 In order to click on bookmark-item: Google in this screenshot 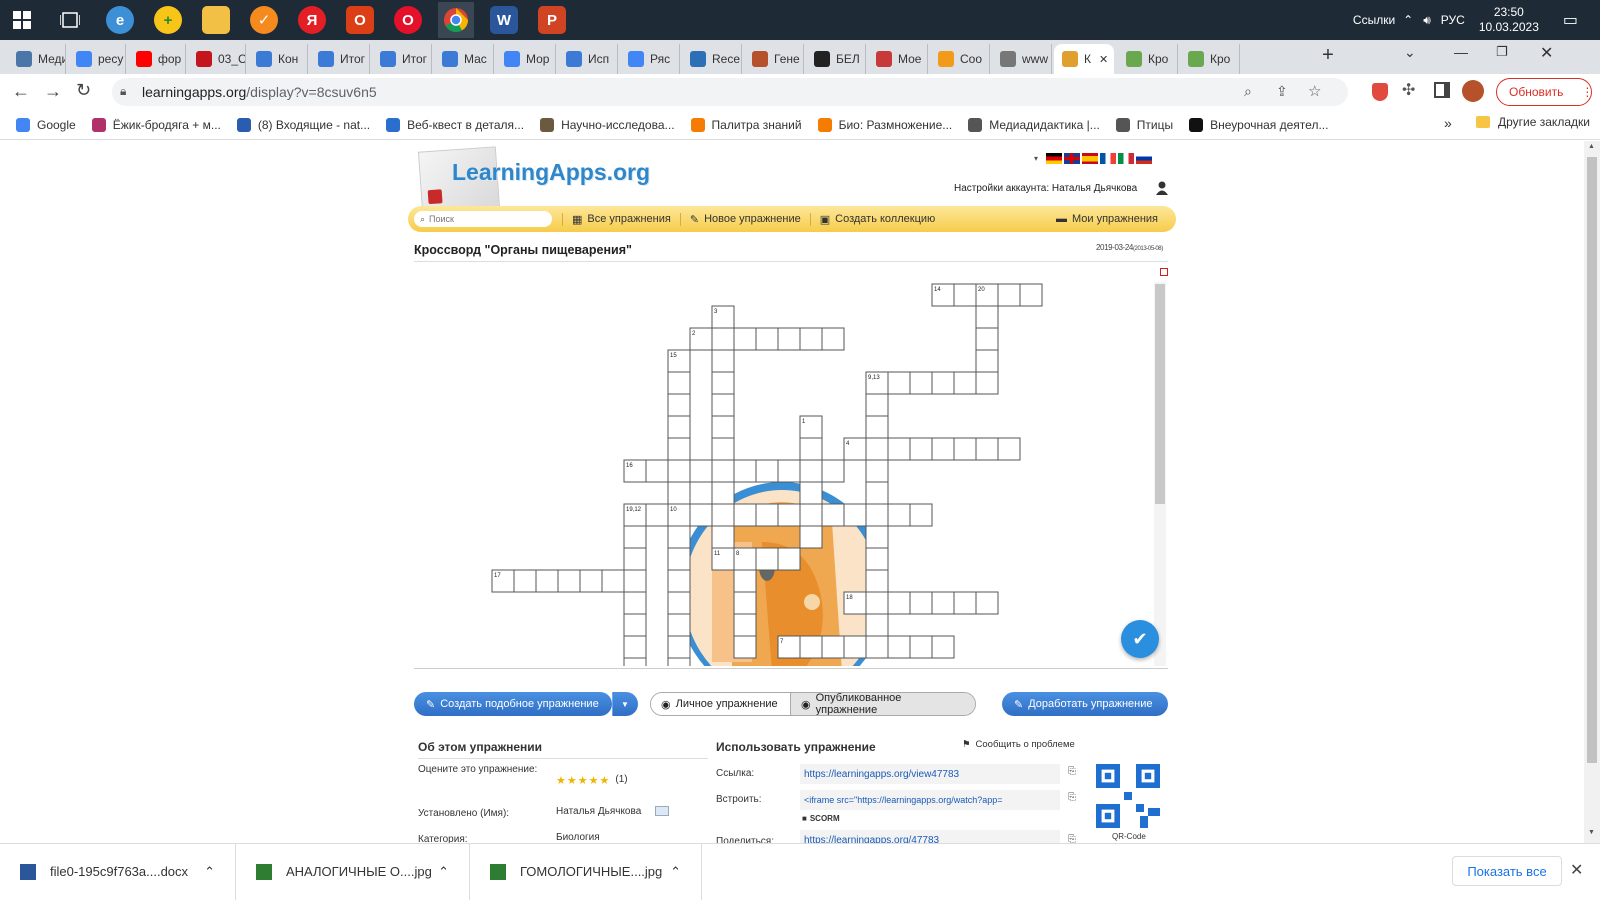, I will do `click(46, 124)`.